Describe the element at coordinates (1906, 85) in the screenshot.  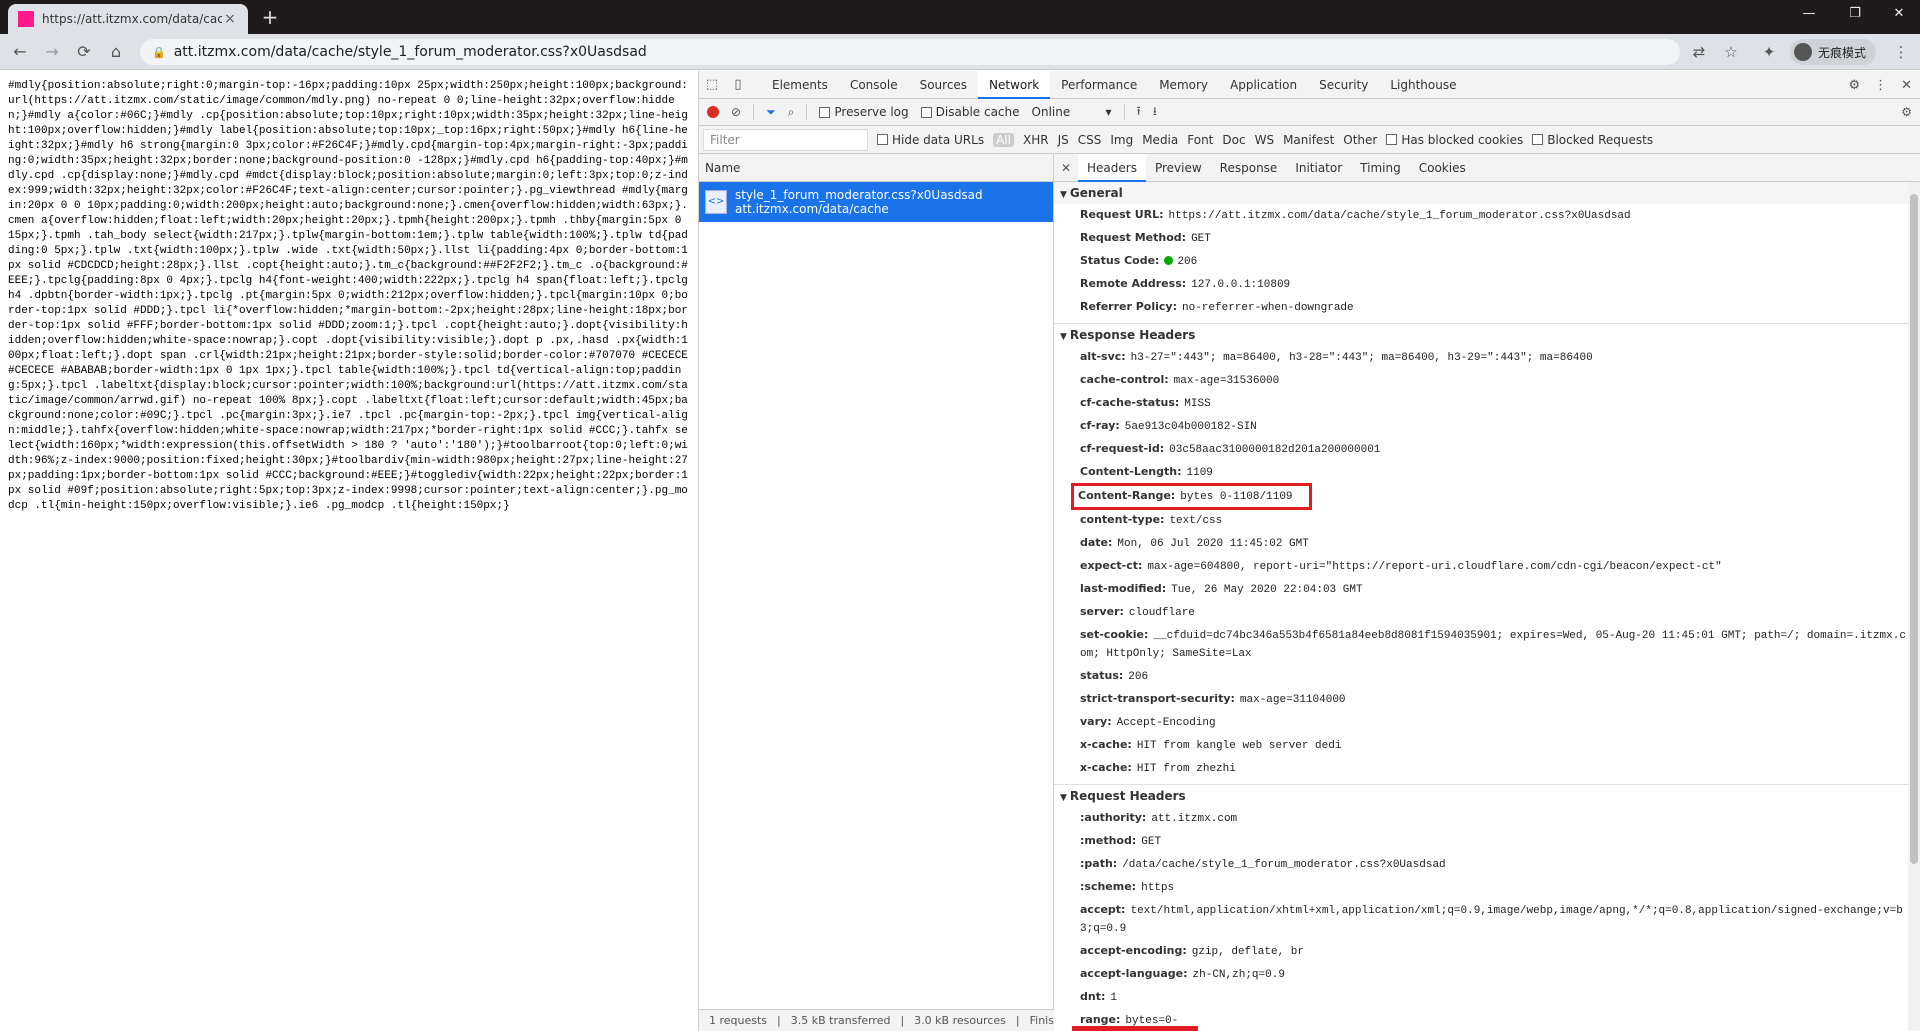
I see `close-devtools-icon: ✕` at that location.